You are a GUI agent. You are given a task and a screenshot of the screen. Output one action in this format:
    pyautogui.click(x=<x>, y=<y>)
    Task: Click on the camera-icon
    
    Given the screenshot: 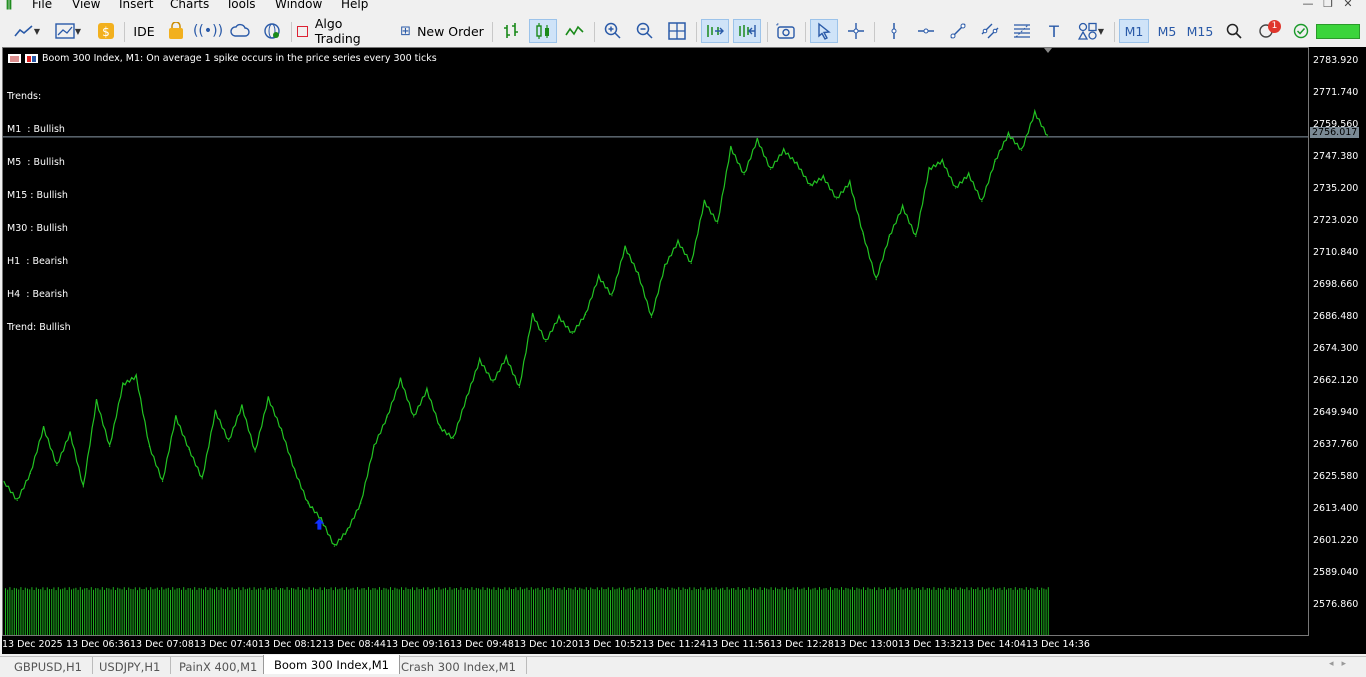 What is the action you would take?
    pyautogui.click(x=785, y=31)
    